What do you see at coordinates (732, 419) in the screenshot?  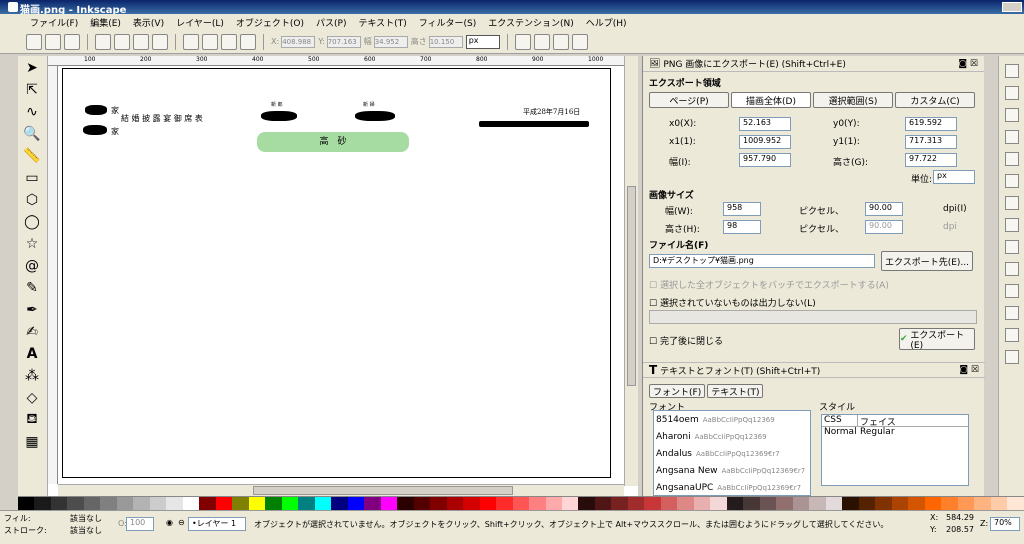 I see `font-list-item: 8514oem AaBbCcIiPpQq12369` at bounding box center [732, 419].